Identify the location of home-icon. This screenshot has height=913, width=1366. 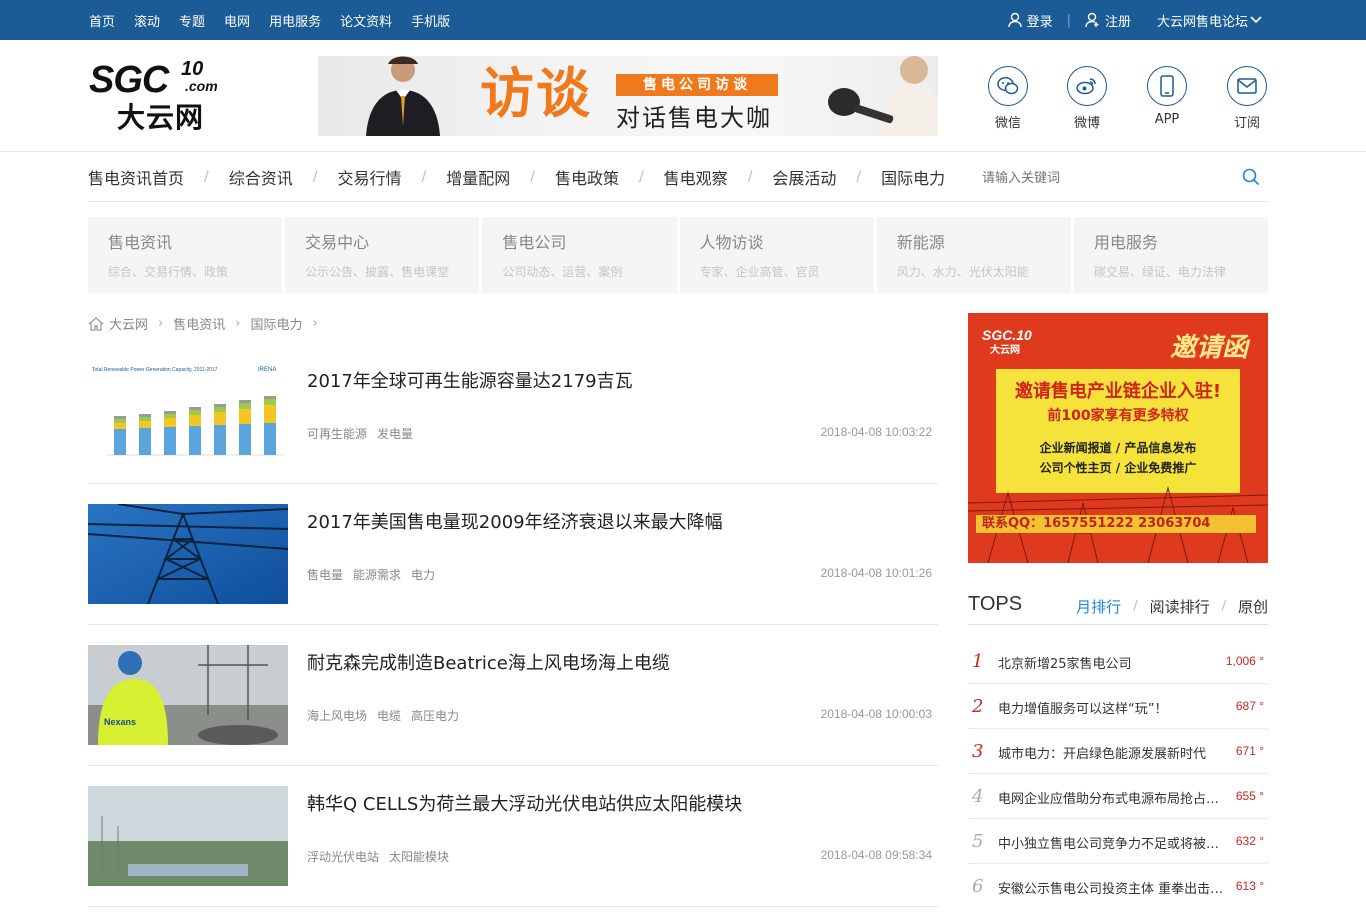
(96, 323).